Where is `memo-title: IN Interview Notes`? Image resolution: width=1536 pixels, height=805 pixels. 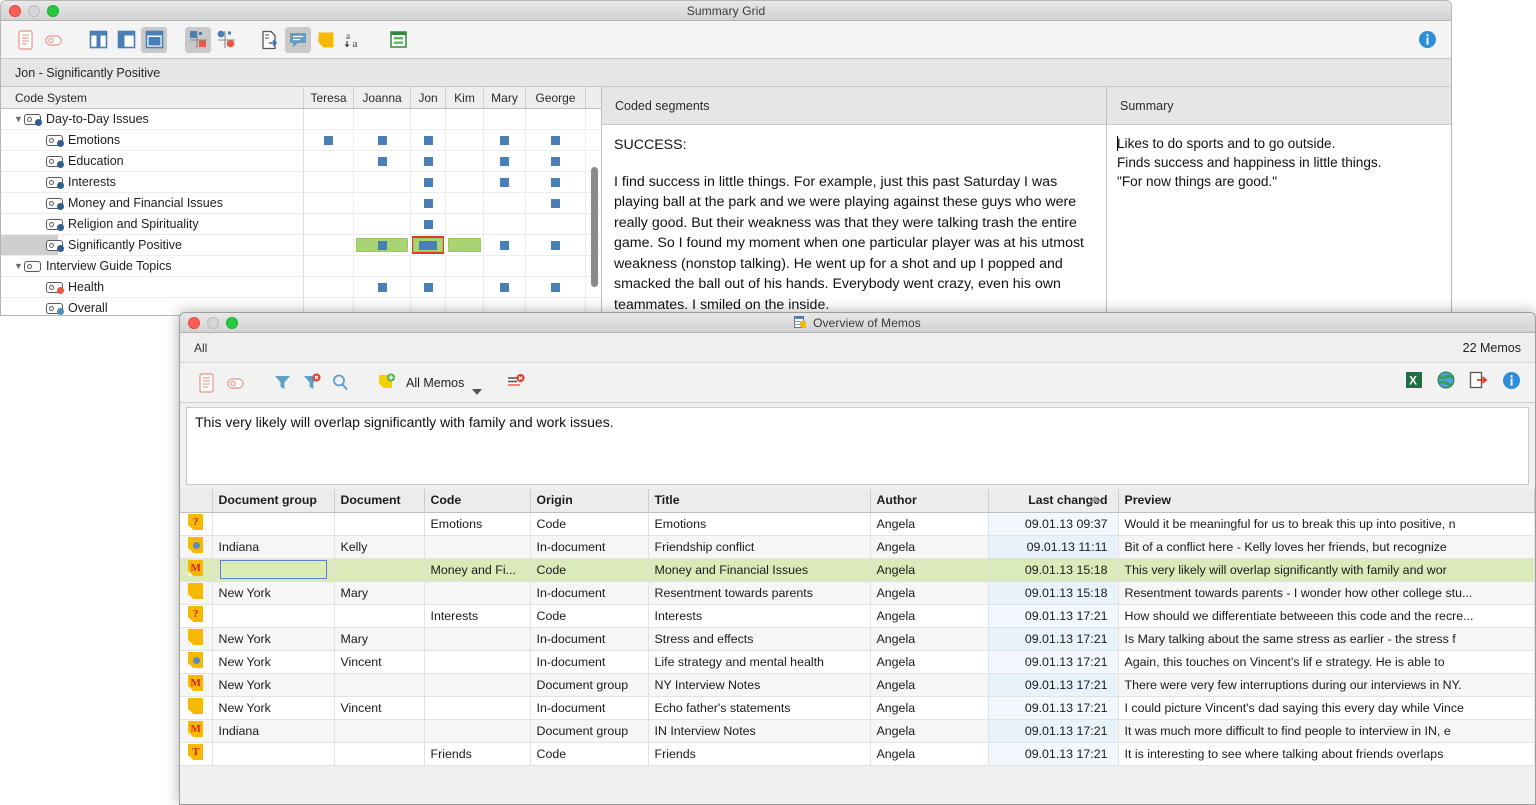
memo-title: IN Interview Notes is located at coordinates (759, 731).